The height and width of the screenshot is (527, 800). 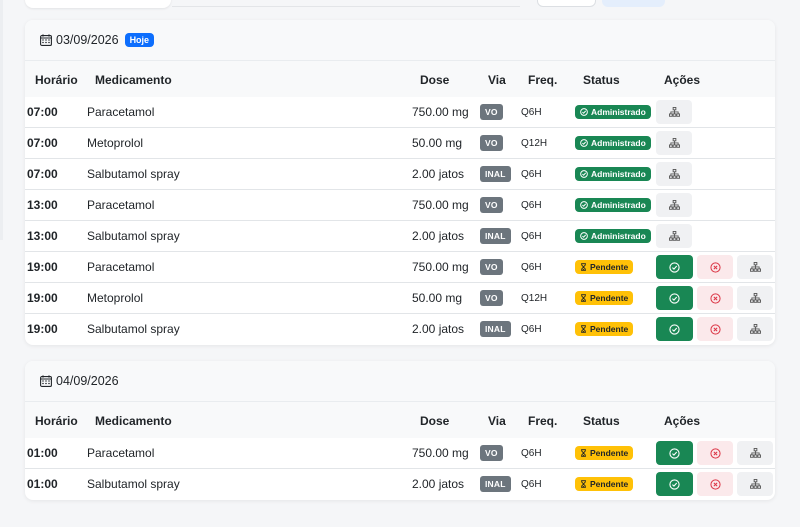 What do you see at coordinates (400, 5) in the screenshot?
I see `top-toolbar-remnant` at bounding box center [400, 5].